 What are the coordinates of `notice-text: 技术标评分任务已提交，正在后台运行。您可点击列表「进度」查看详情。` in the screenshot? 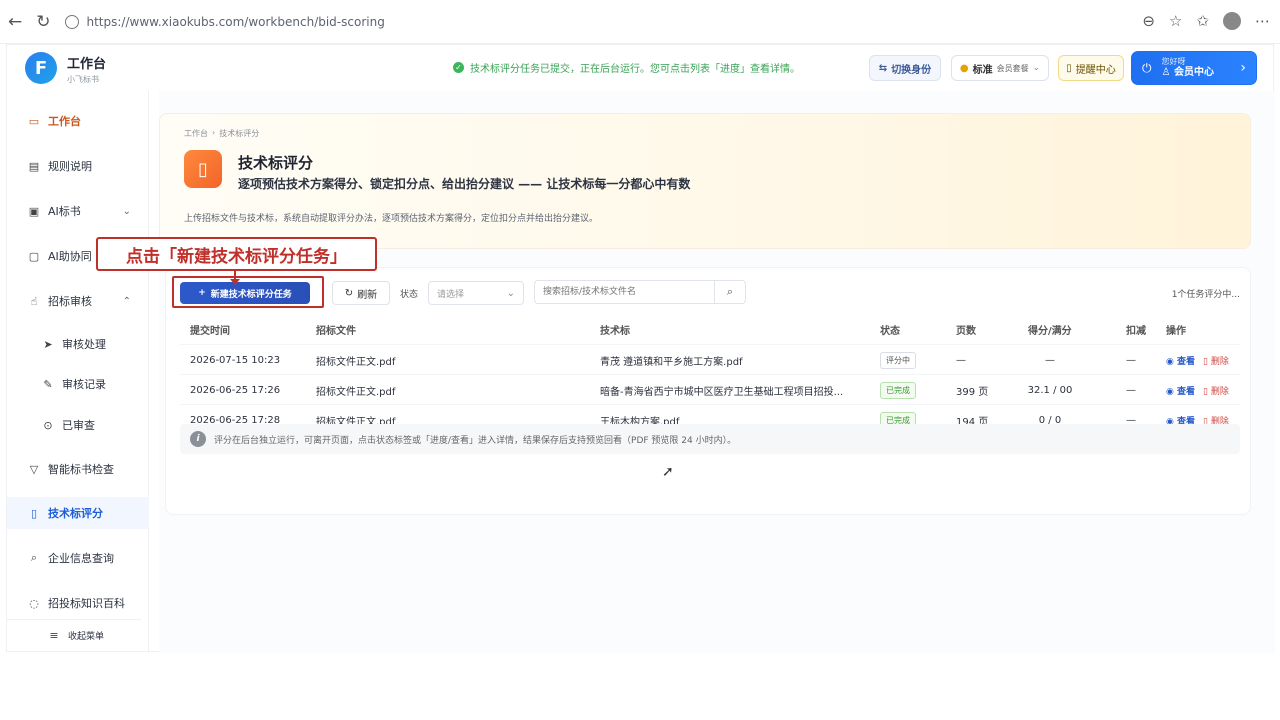 It's located at (635, 69).